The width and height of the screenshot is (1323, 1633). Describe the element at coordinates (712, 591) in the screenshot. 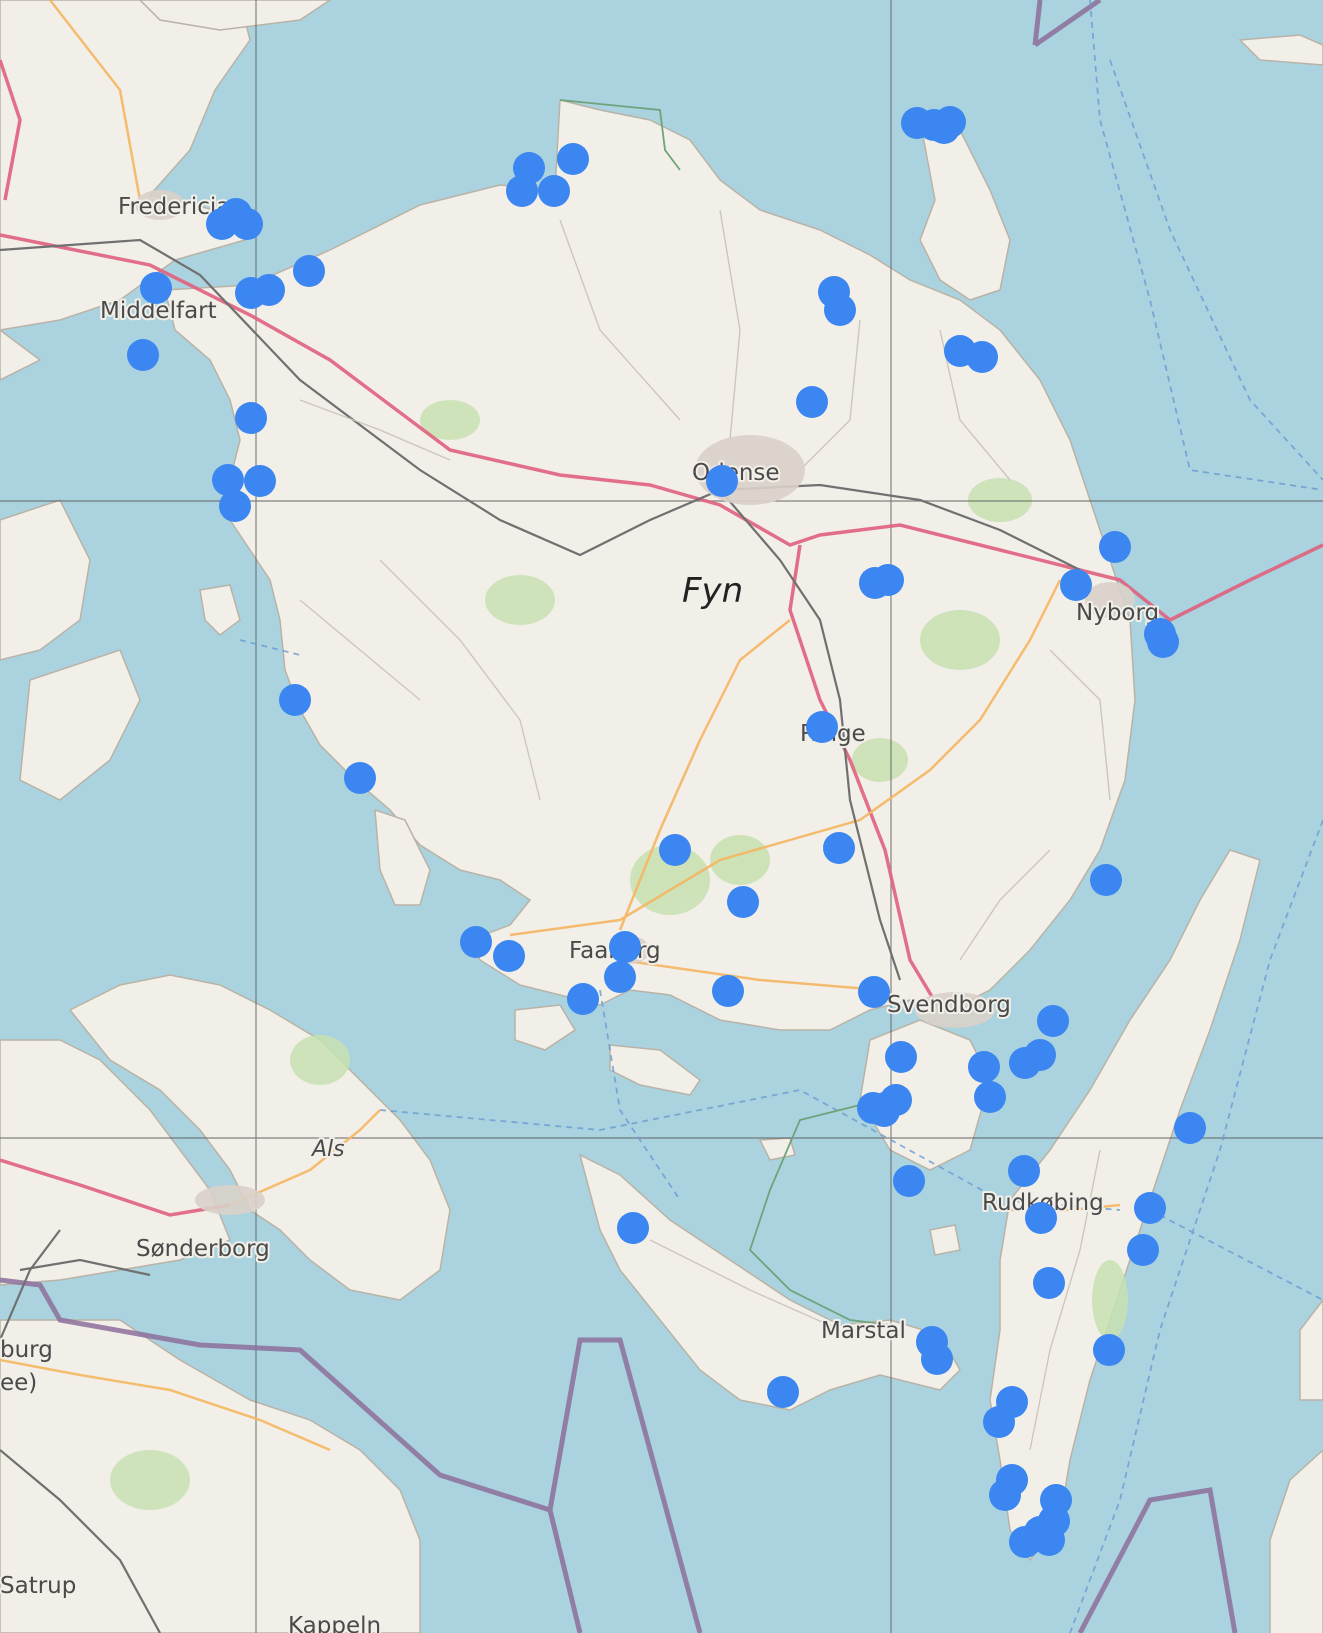

I see `label-fyn: Fyn` at that location.